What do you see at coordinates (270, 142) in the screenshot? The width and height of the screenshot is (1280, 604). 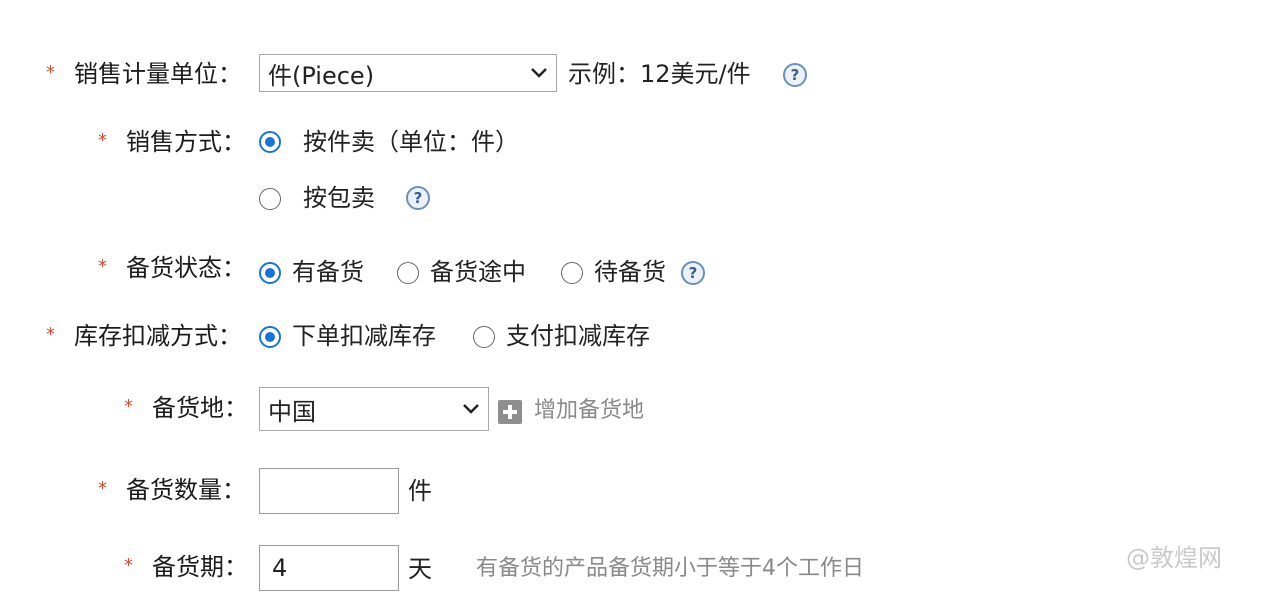 I see `radio-sale-by-piece` at bounding box center [270, 142].